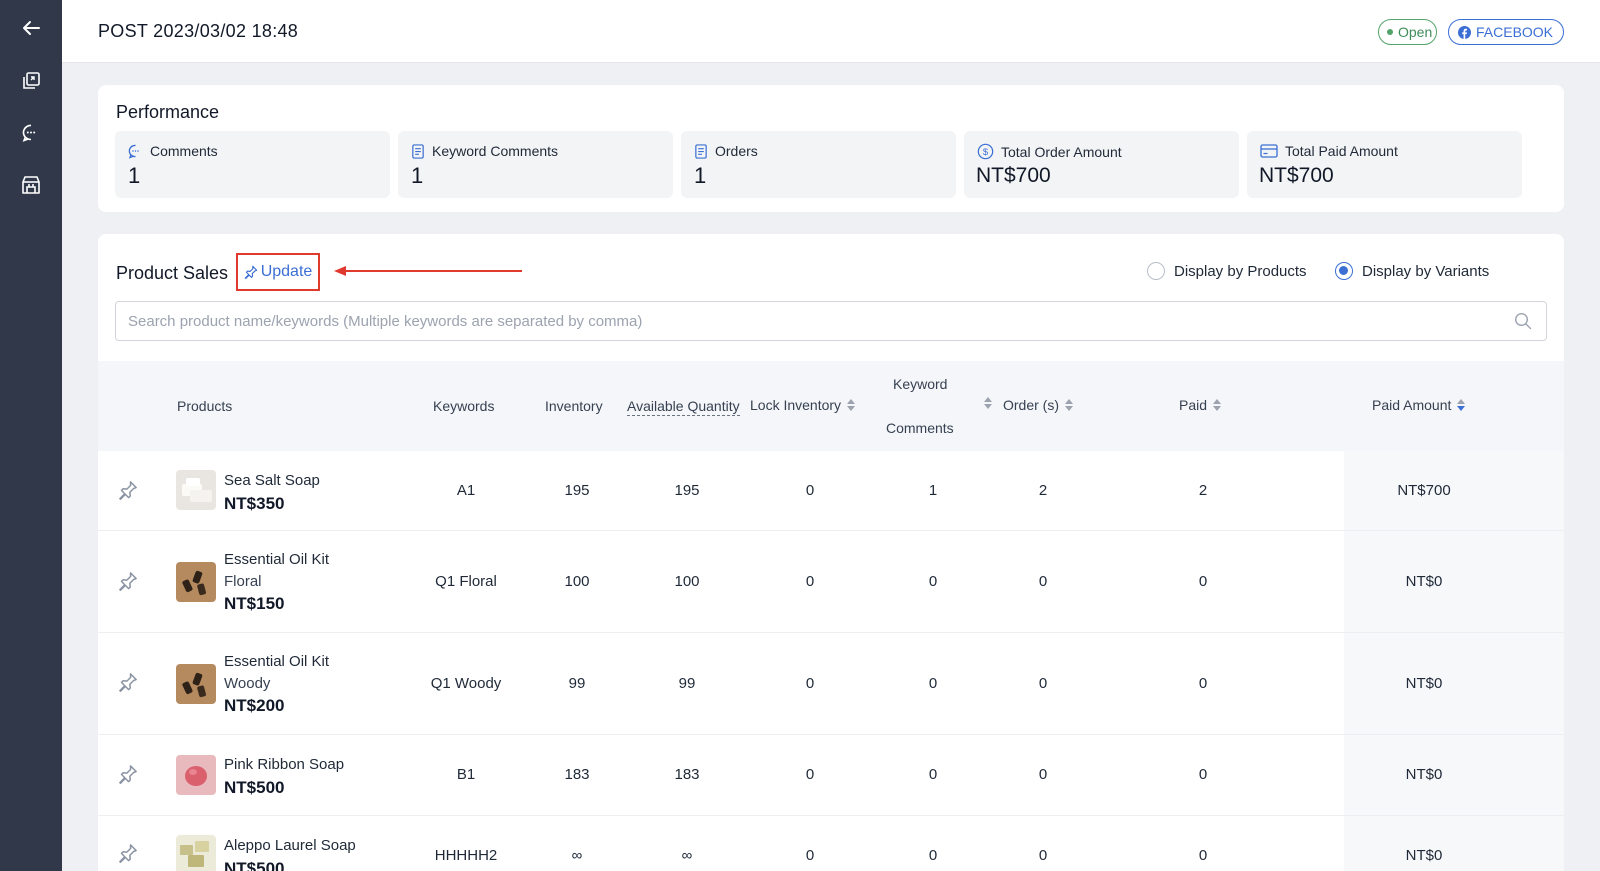 This screenshot has width=1600, height=871. I want to click on col-lock-inventory: Lock Inventory, so click(803, 405).